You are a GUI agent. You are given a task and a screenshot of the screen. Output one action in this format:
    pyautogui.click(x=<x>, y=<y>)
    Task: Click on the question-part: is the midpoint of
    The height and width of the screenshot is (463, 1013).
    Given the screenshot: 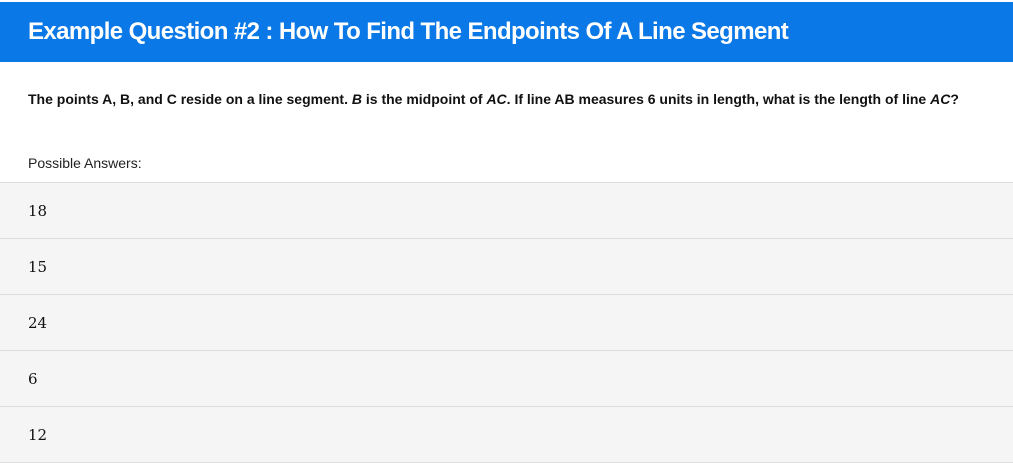 What is the action you would take?
    pyautogui.click(x=424, y=99)
    